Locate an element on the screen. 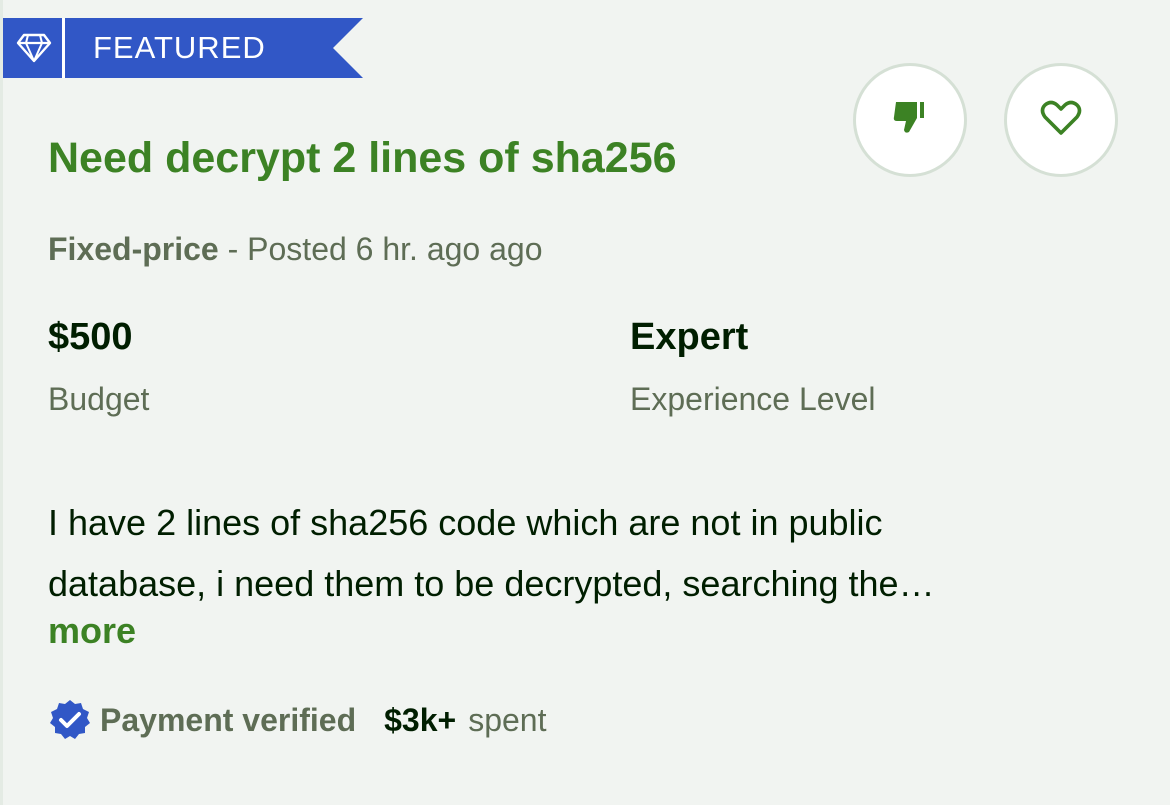 The image size is (1170, 805). client-info: Payment verified $3k+ spent is located at coordinates (297, 720).